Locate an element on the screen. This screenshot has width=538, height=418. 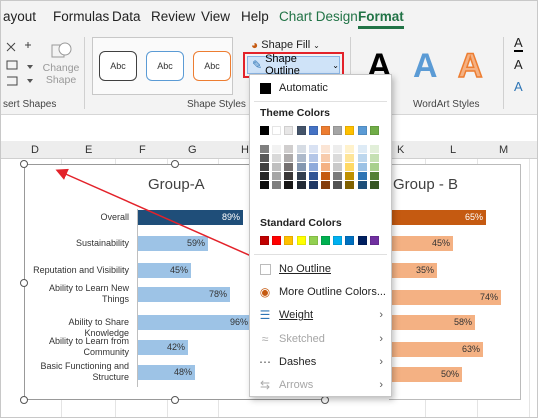
tab-formulas: Formulas is located at coordinates (81, 16).